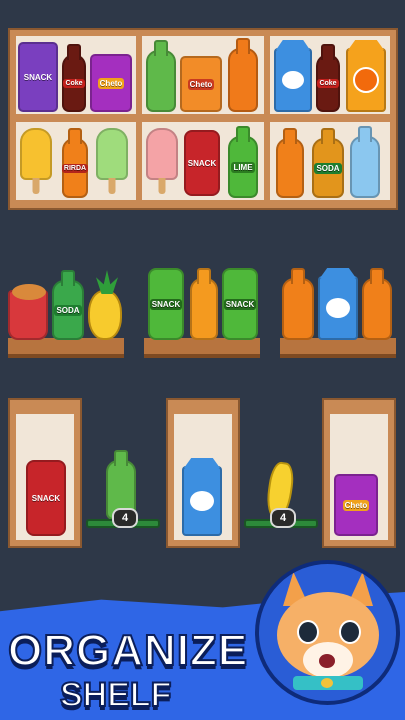 This screenshot has height=720, width=405. I want to click on middle-shelf-right, so click(338, 348).